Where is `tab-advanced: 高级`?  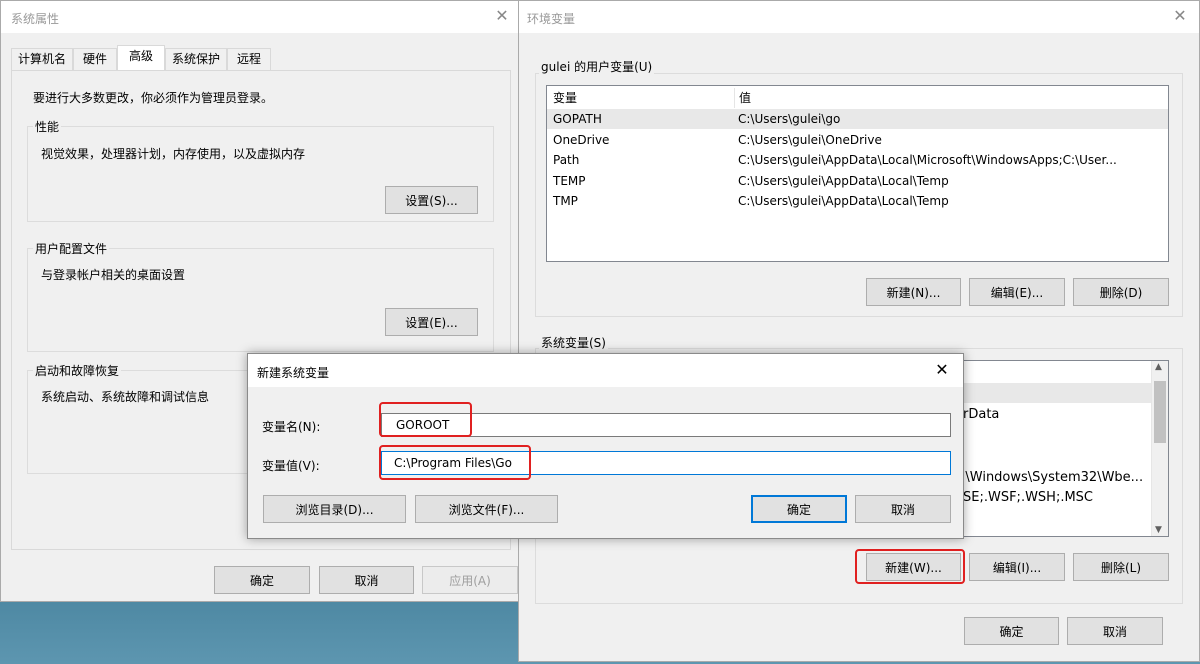 tab-advanced: 高级 is located at coordinates (141, 58).